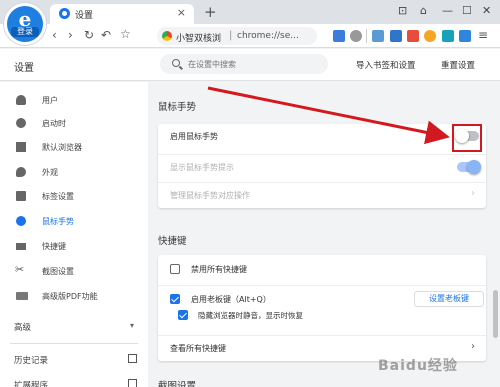 Image resolution: width=500 pixels, height=387 pixels. I want to click on set-boss-key-button: 设置老板键, so click(449, 299).